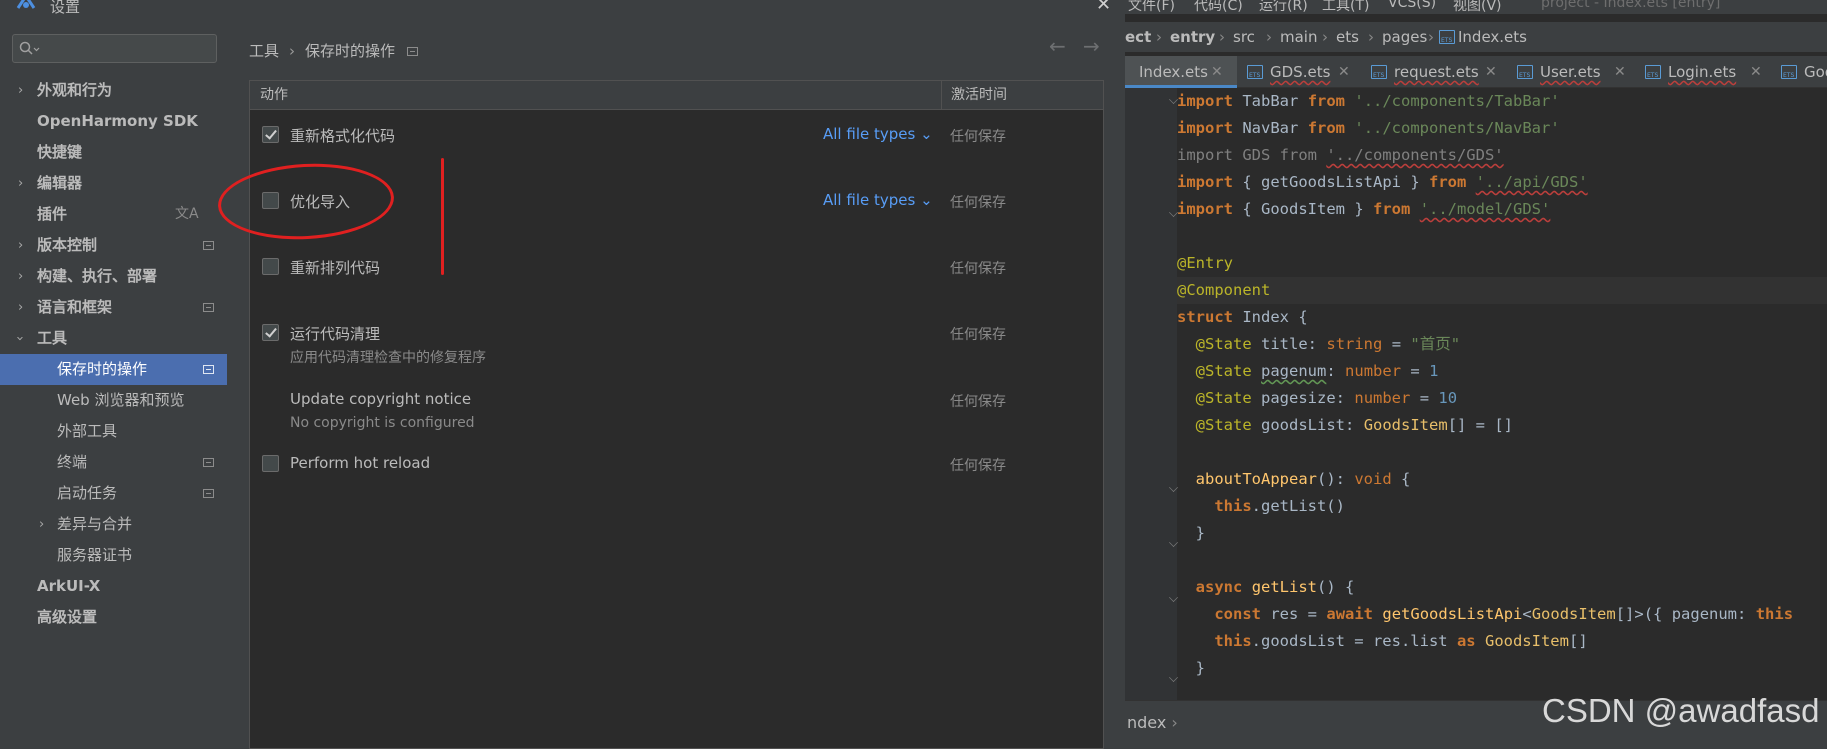 Image resolution: width=1827 pixels, height=749 pixels. What do you see at coordinates (113, 369) in the screenshot?
I see `sidebar-item-actions-on-save: 保存时的操作` at bounding box center [113, 369].